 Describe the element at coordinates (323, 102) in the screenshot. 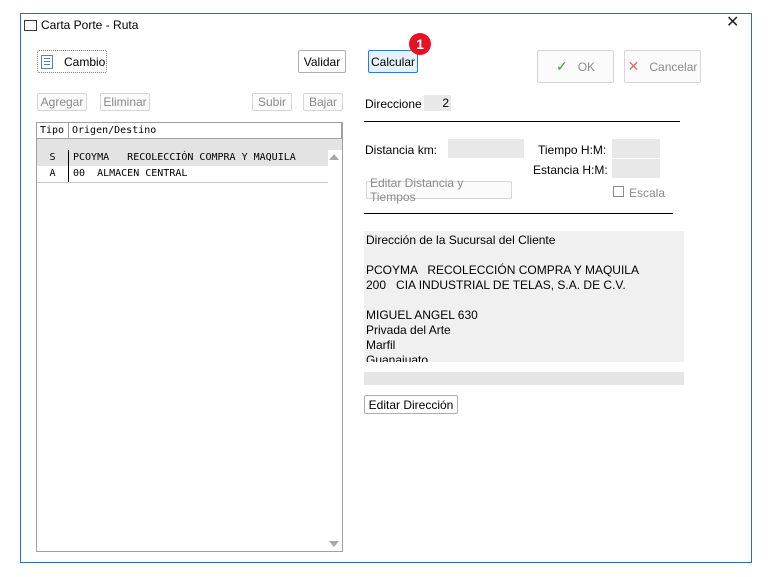

I see `bajar-button: Bajar` at that location.